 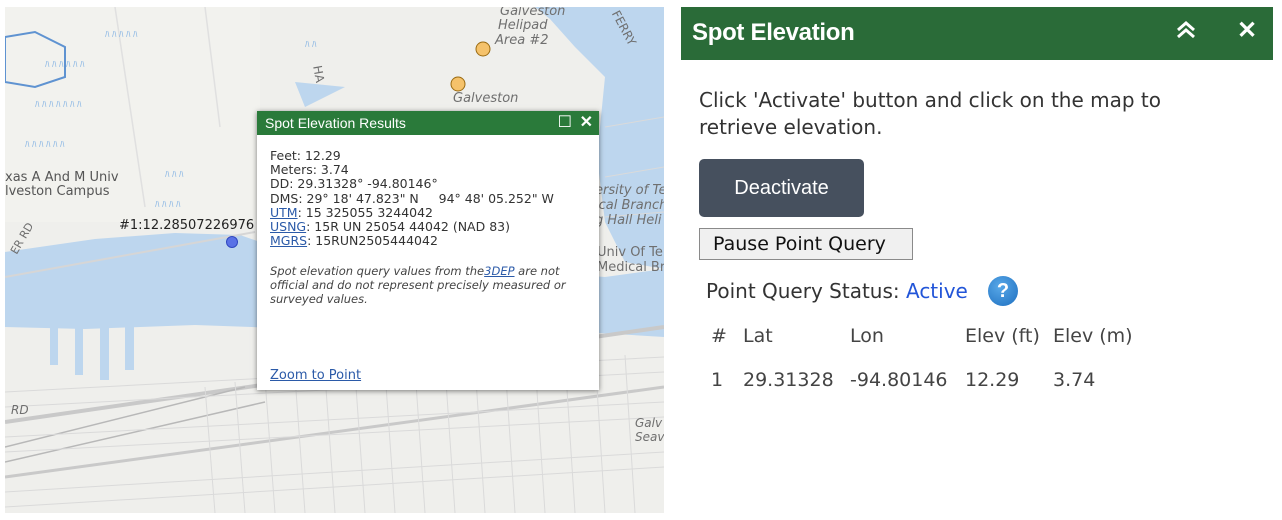 What do you see at coordinates (717, 380) in the screenshot?
I see `table-cell: 1` at bounding box center [717, 380].